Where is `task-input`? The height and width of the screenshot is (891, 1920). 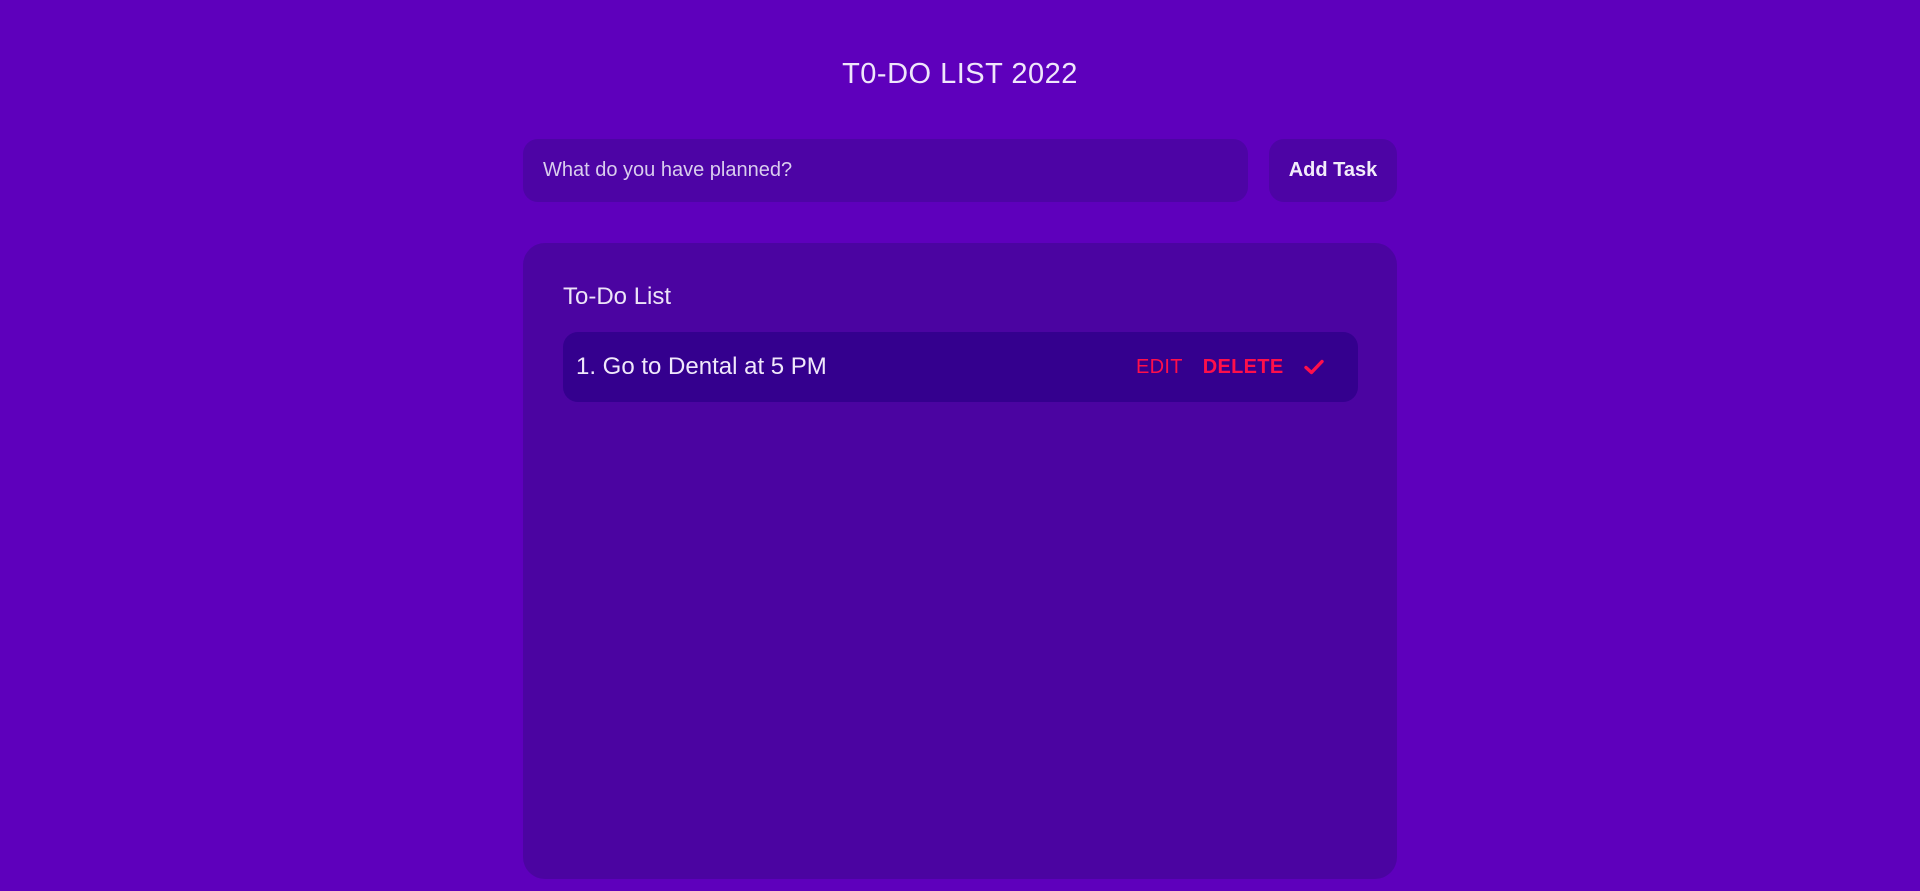
task-input is located at coordinates (885, 170).